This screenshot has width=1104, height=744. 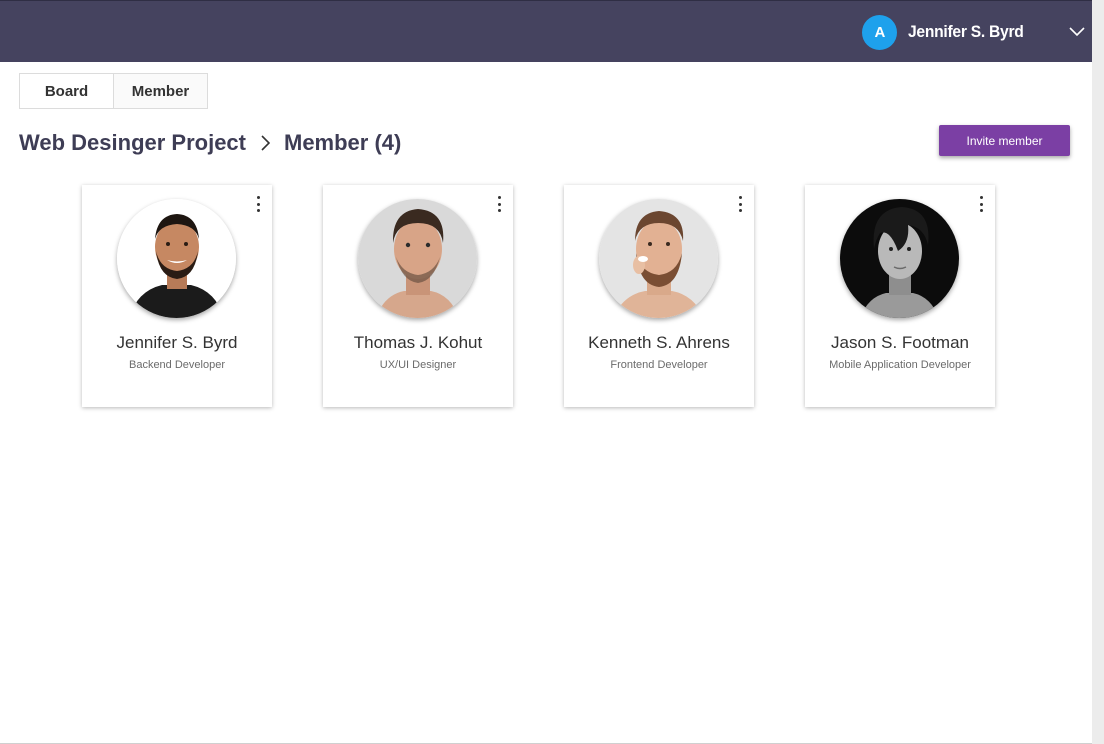 What do you see at coordinates (66, 91) in the screenshot?
I see `tab-board: Board` at bounding box center [66, 91].